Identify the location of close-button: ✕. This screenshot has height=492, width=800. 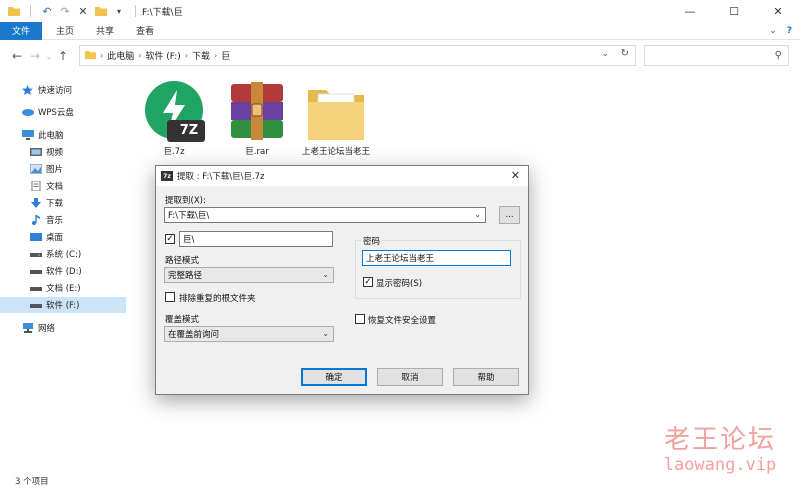
(778, 11).